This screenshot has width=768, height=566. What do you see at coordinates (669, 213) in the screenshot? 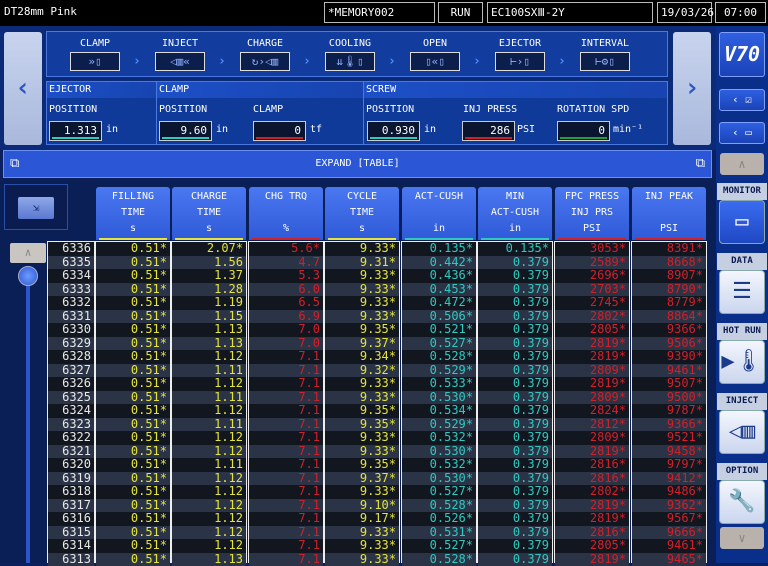
I see `column-header: INJ PEAKPSI` at bounding box center [669, 213].